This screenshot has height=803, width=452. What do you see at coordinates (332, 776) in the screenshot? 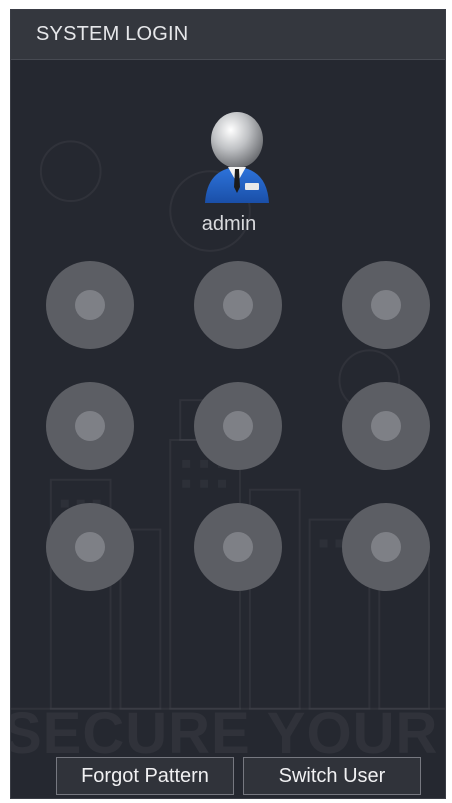
I see `switch-user-button: Switch User` at bounding box center [332, 776].